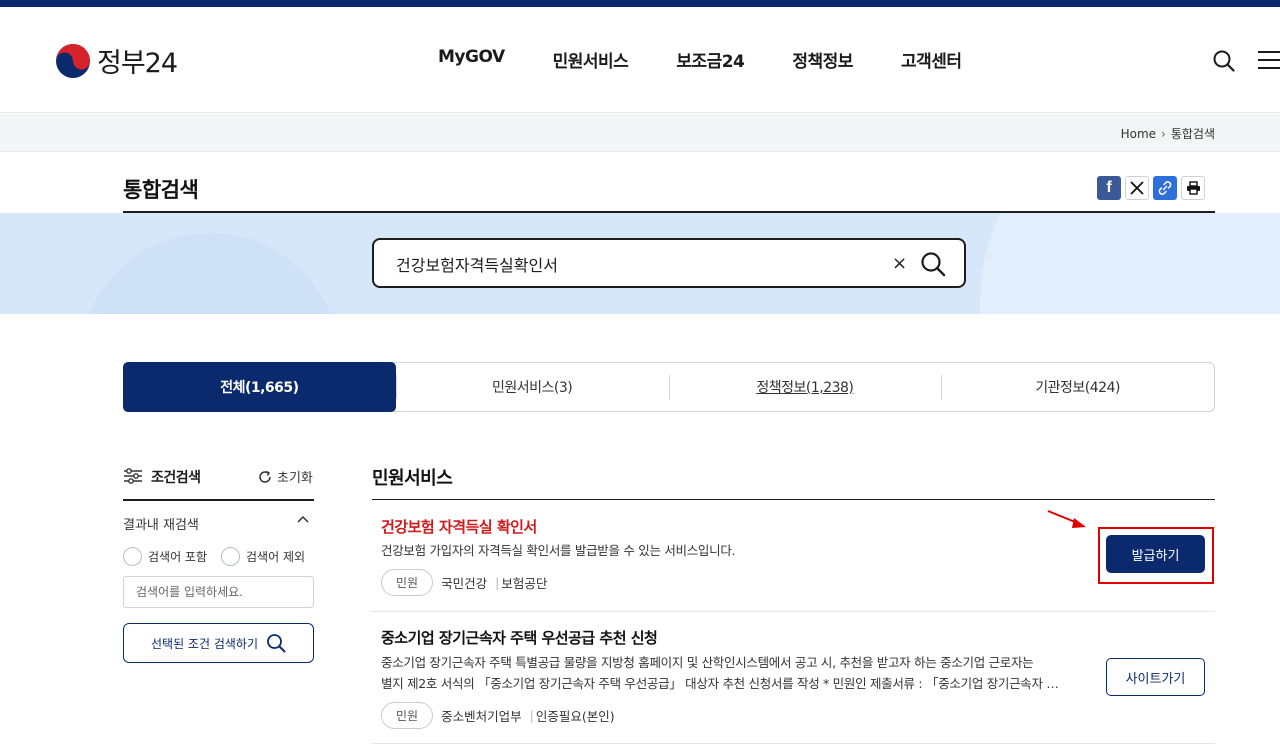 The width and height of the screenshot is (1280, 744). I want to click on meta-agency: 국민건강, so click(464, 583).